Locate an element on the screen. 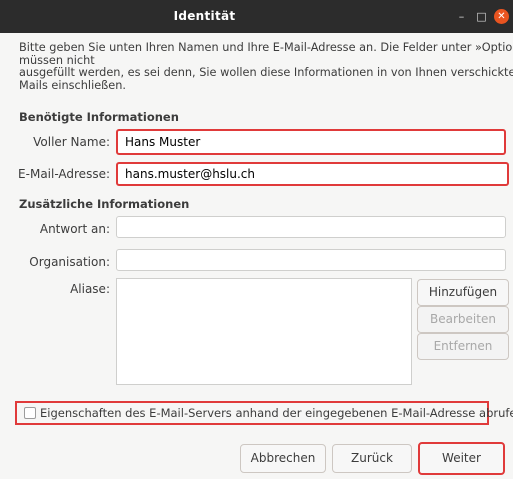 Image resolution: width=513 pixels, height=479 pixels. next-button: Weiter is located at coordinates (461, 458).